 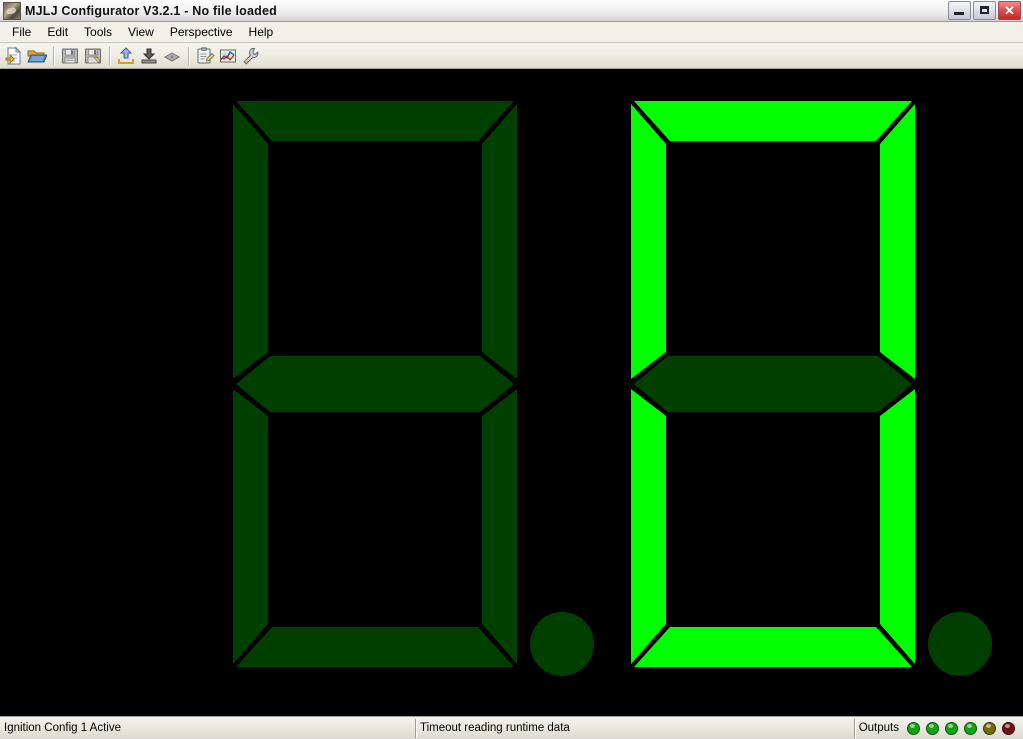 I want to click on window-controls: ✕, so click(x=984, y=10).